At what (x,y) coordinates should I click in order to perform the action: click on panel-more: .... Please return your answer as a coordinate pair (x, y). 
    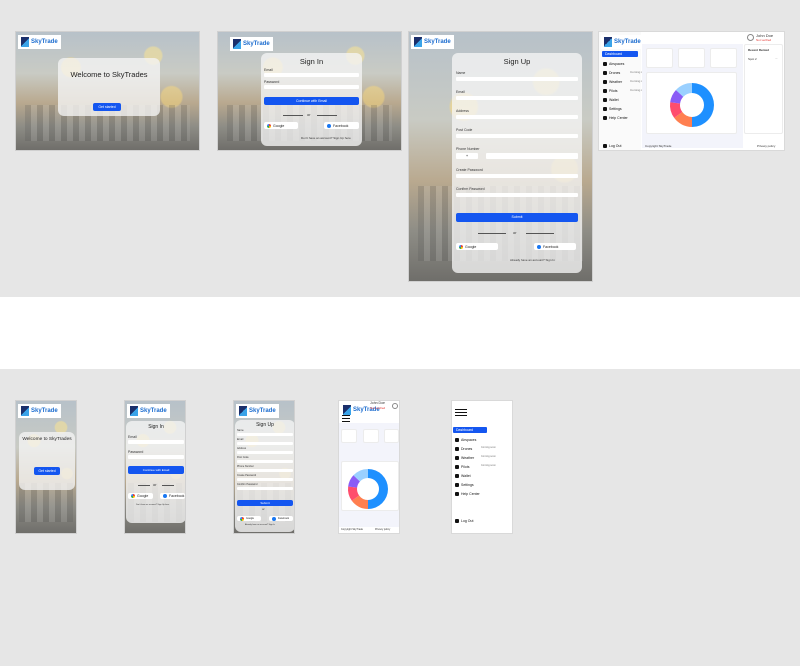
    Looking at the image, I should click on (776, 58).